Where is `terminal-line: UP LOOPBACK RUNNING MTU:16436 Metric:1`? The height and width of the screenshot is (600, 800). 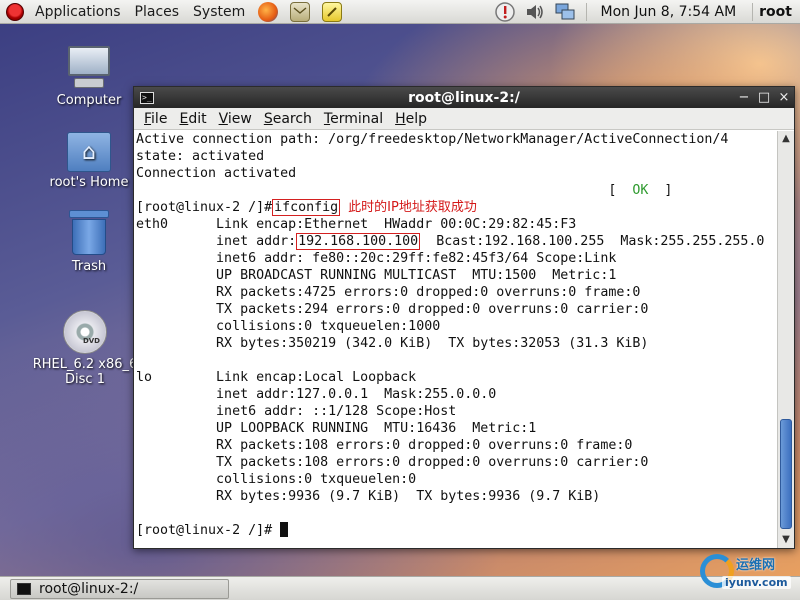 terminal-line: UP LOOPBACK RUNNING MTU:16436 Metric:1 is located at coordinates (336, 428).